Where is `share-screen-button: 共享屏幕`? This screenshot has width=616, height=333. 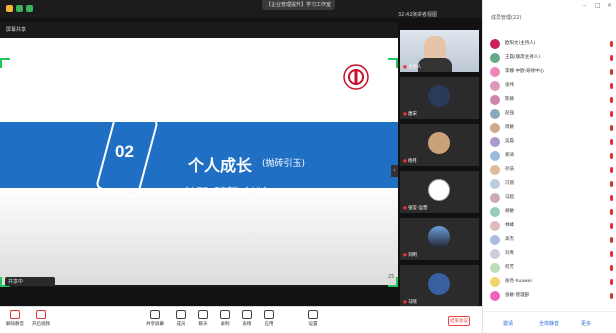 share-screen-button: 共享屏幕 is located at coordinates (155, 318).